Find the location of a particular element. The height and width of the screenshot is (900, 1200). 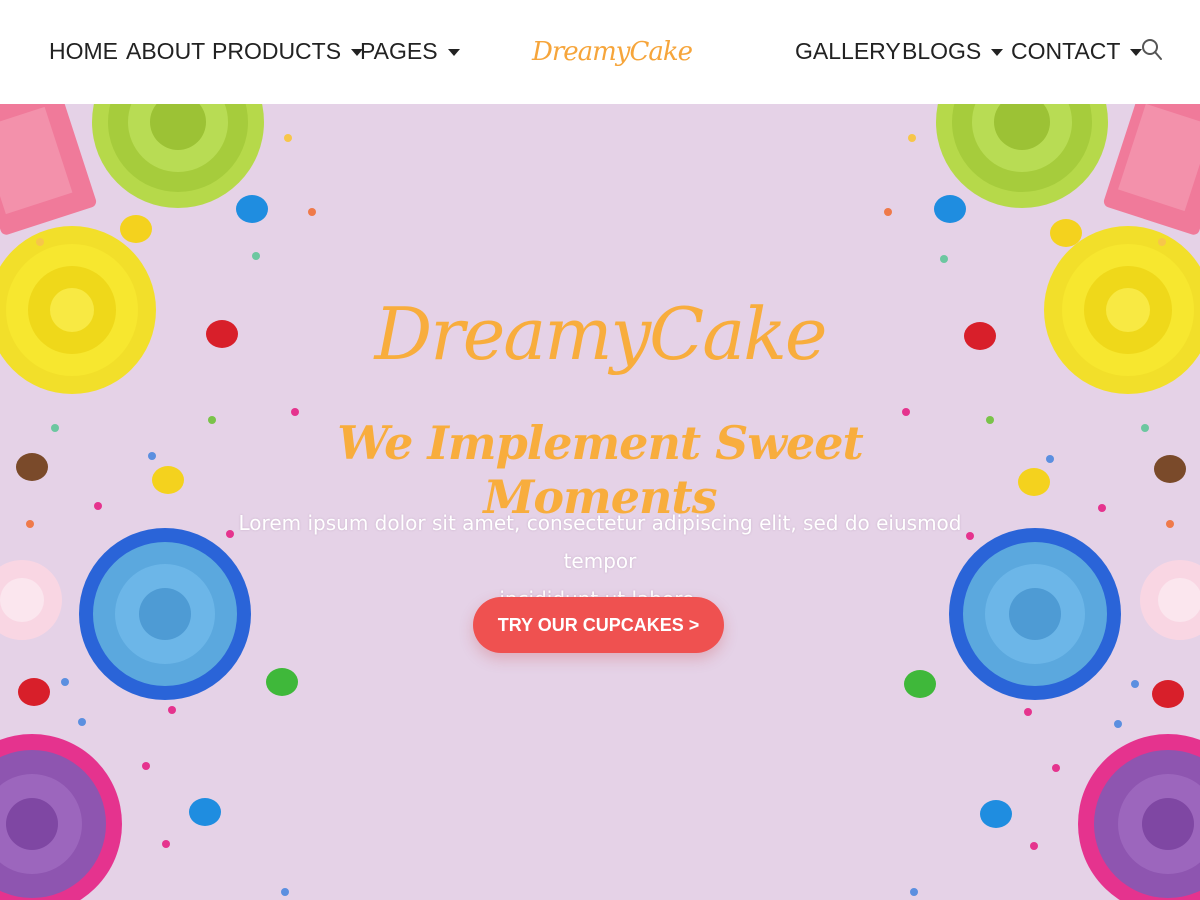

logo-text: DreamyCake is located at coordinates (612, 52).